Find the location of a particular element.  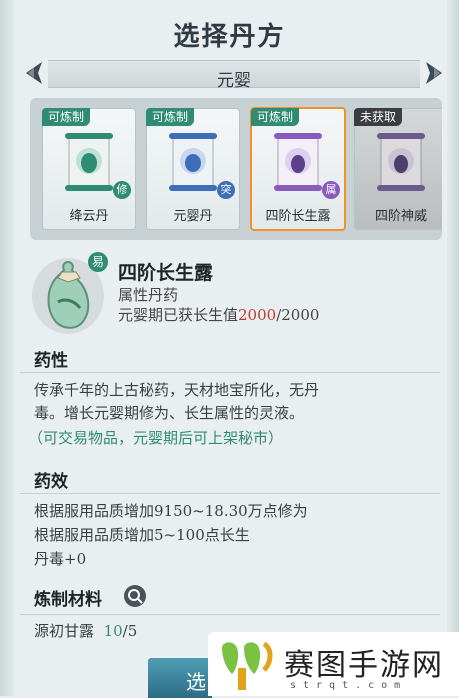

longevity-progress: 元婴期已获长生值2000/2000 is located at coordinates (218, 314).